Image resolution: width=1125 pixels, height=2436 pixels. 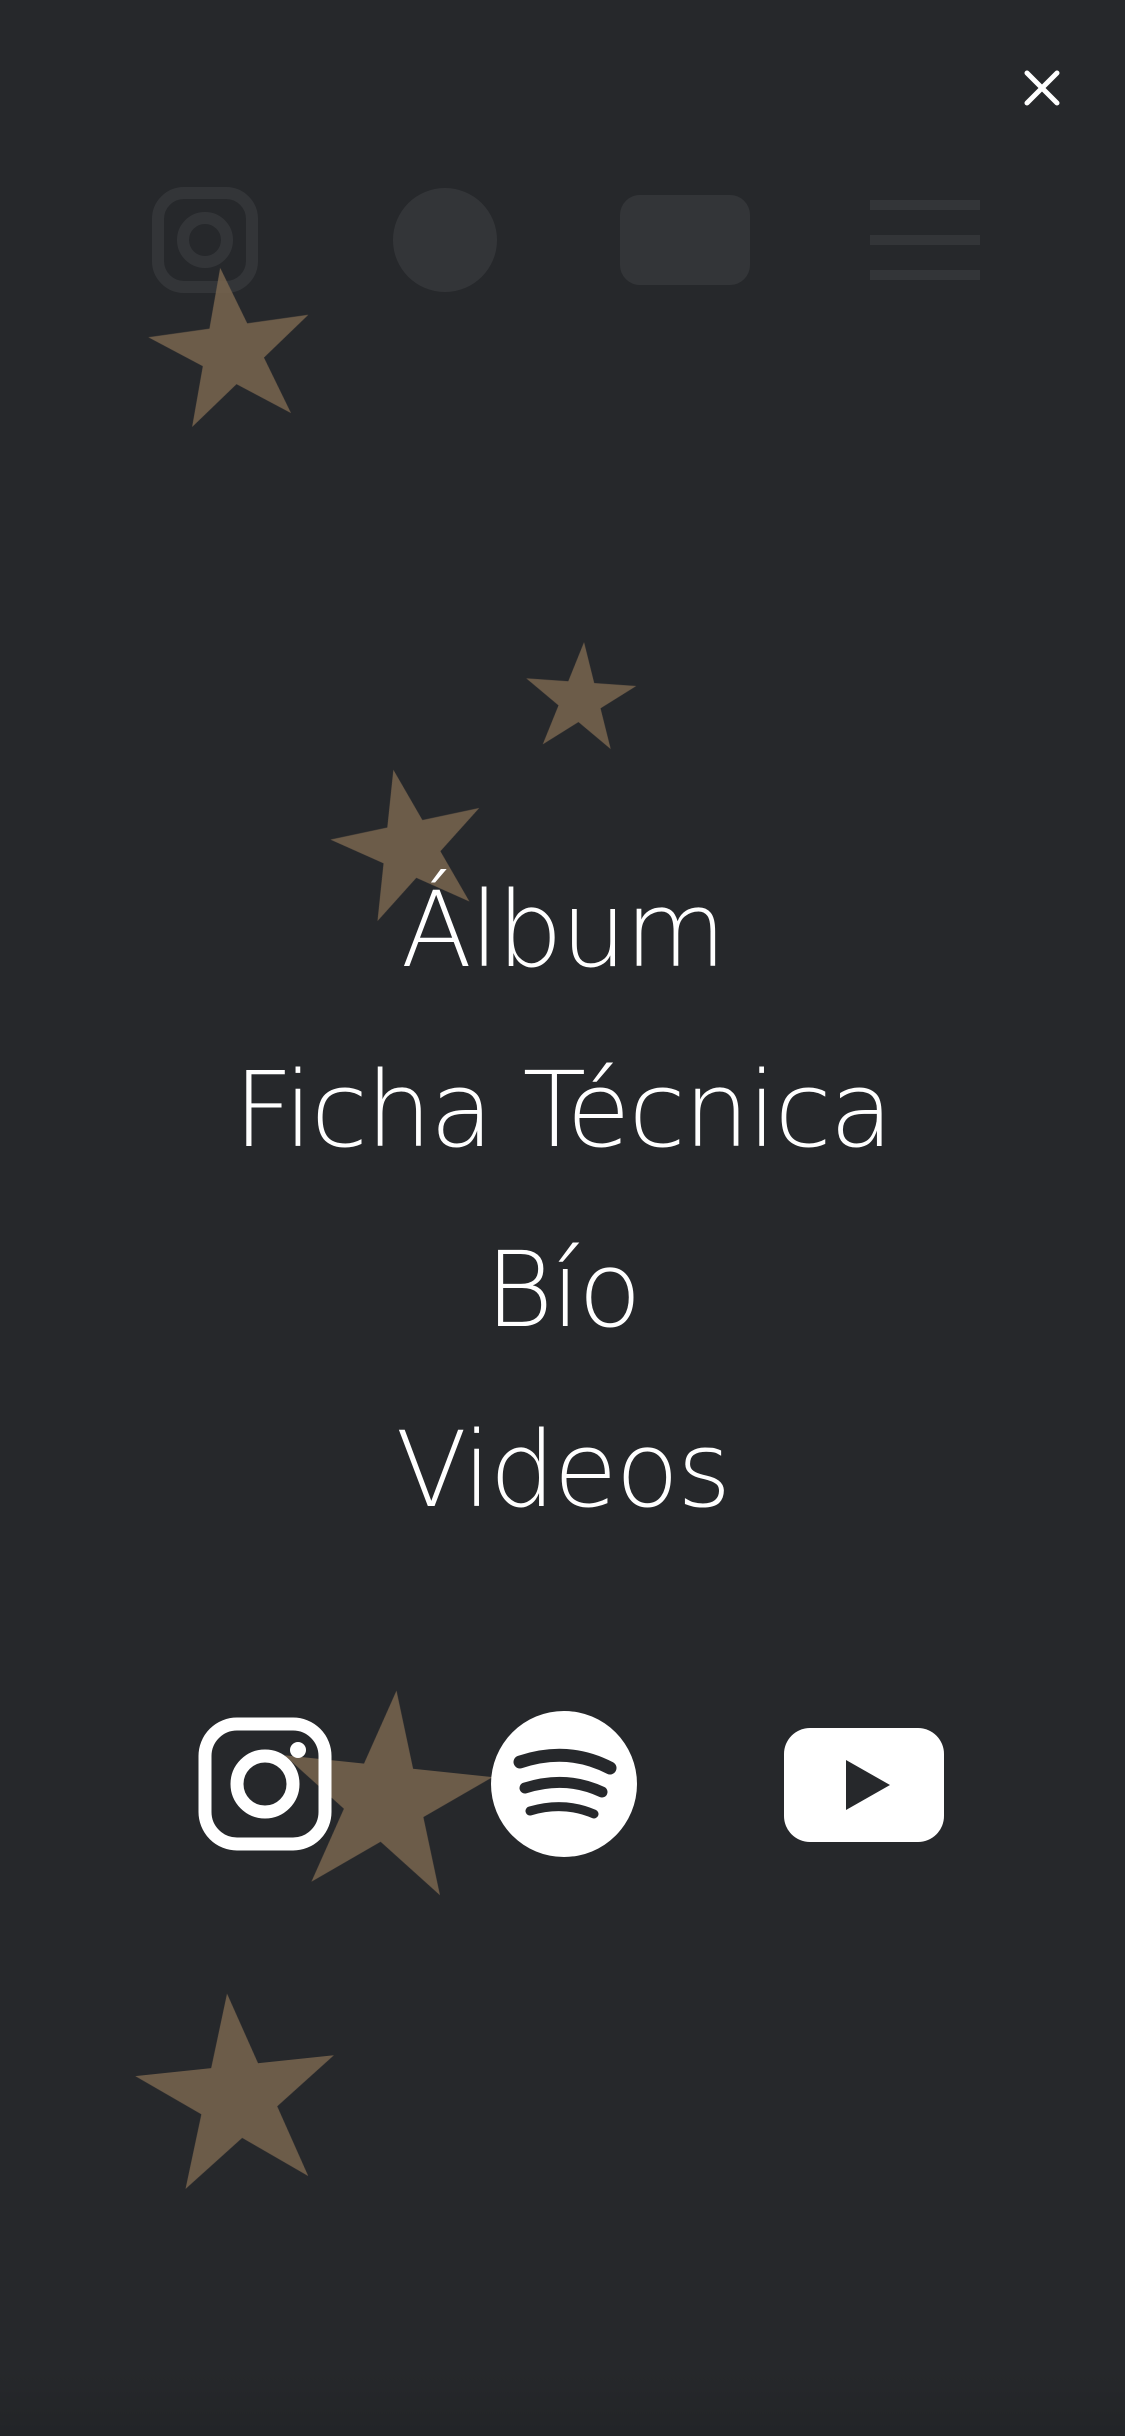 I want to click on menu-item-bio: Bío, so click(x=563, y=1290).